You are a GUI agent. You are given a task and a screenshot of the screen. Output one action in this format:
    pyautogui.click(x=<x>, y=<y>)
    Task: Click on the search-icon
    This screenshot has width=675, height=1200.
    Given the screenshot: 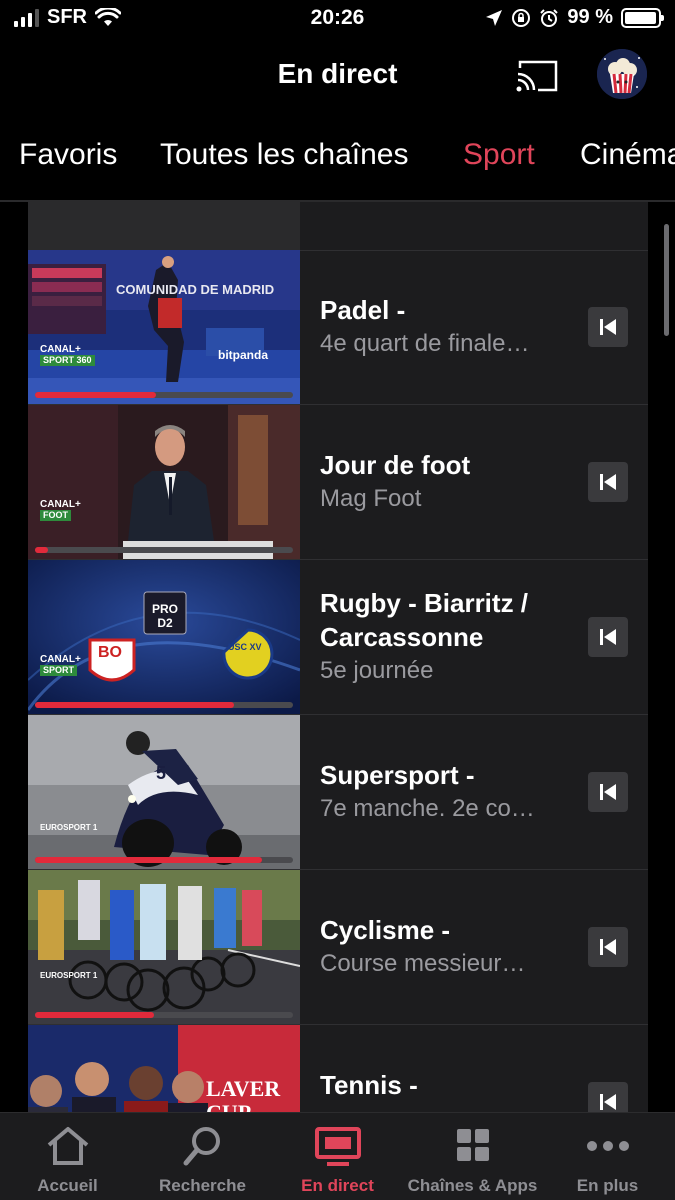 What is the action you would take?
    pyautogui.click(x=201, y=1146)
    